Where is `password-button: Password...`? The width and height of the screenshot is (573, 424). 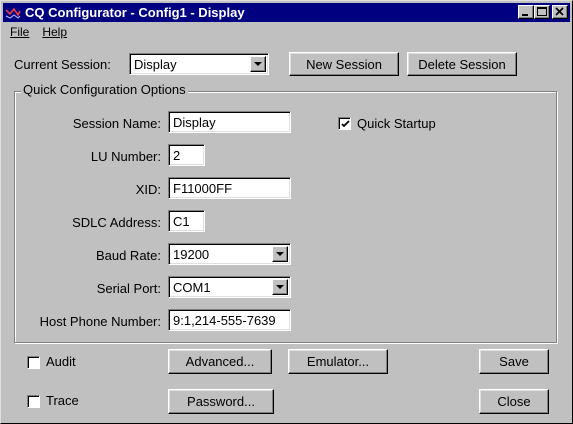 password-button: Password... is located at coordinates (221, 401).